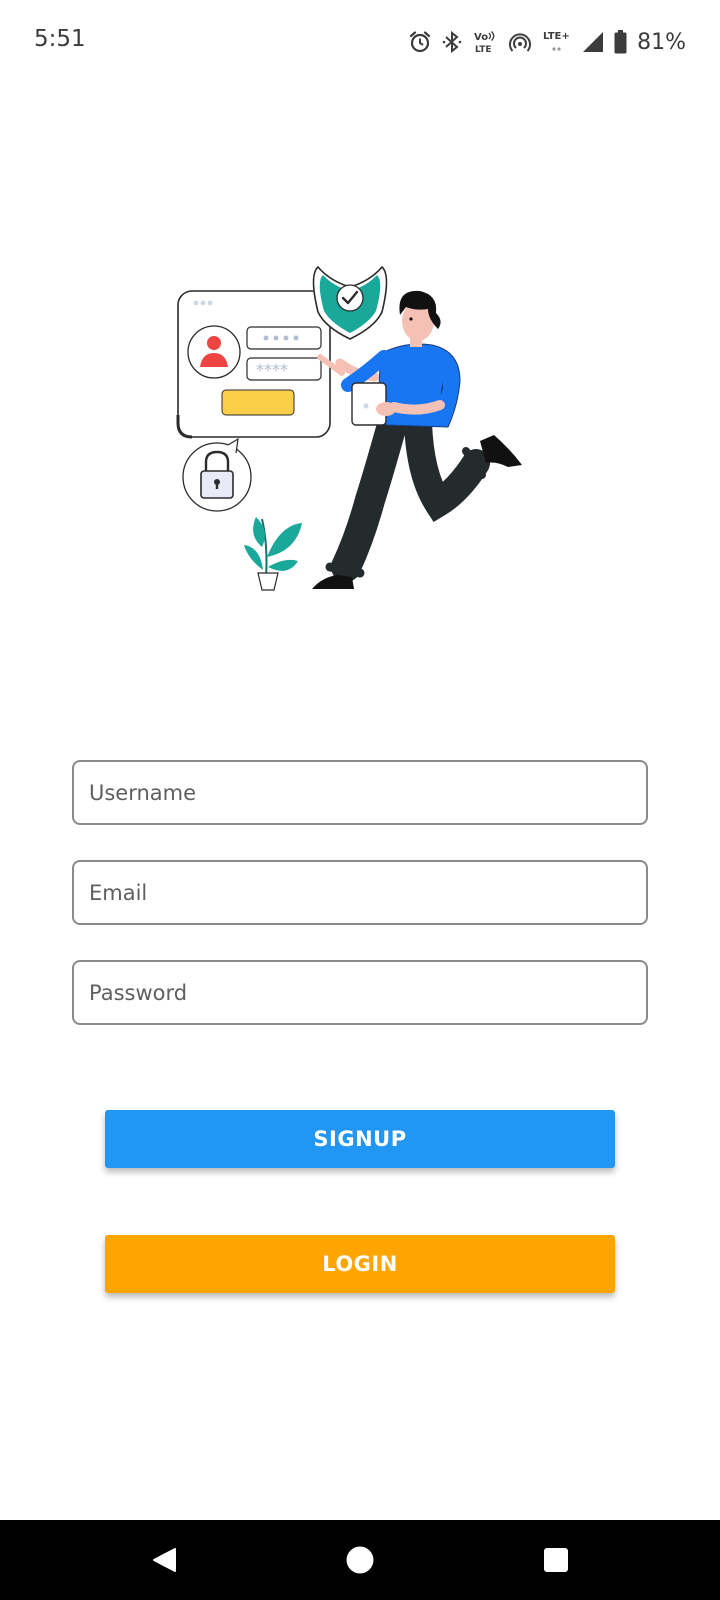  I want to click on recents-button, so click(556, 1560).